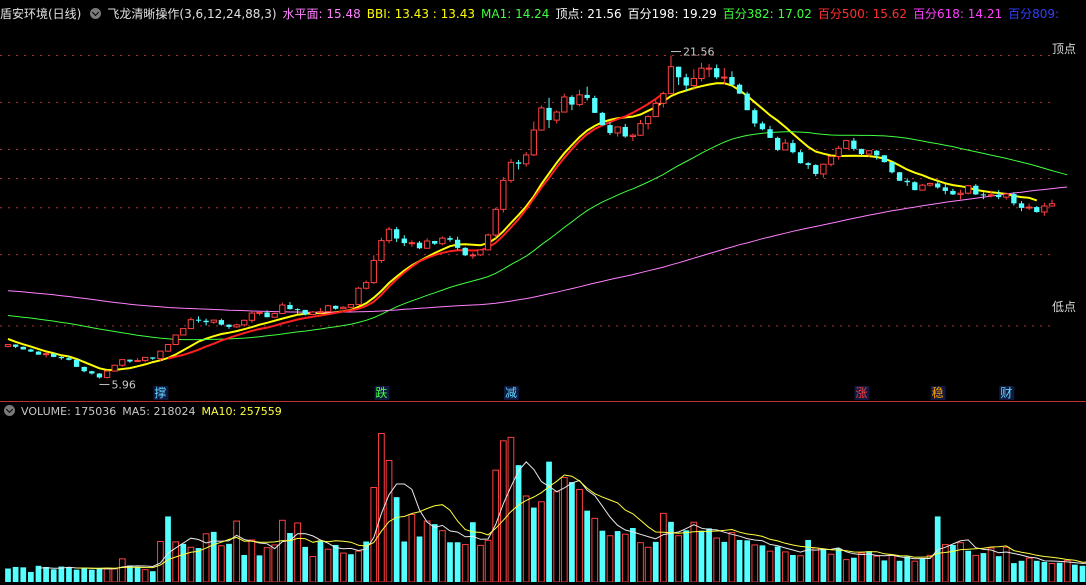 This screenshot has width=1086, height=585. I want to click on indicator-value: 百分500: 15.62, so click(862, 14).